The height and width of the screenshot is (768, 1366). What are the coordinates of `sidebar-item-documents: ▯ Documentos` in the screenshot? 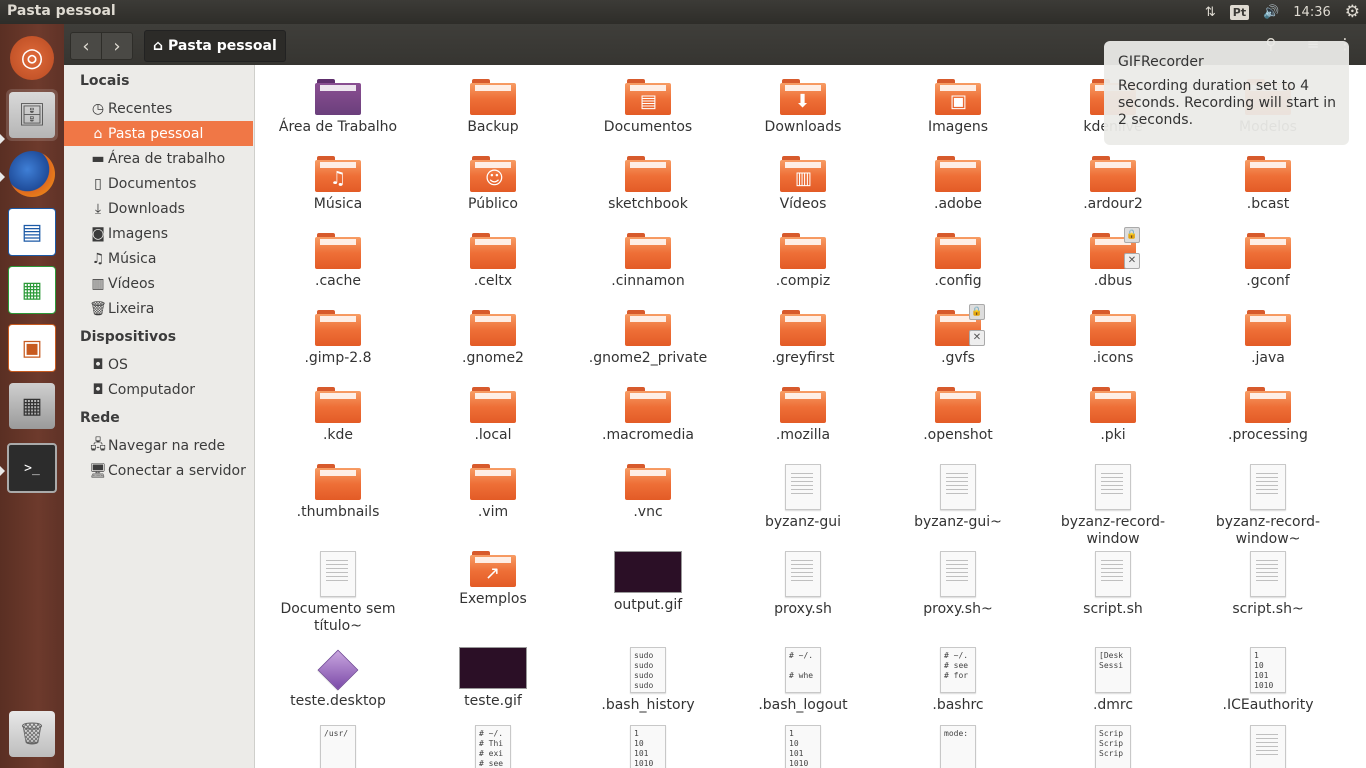 It's located at (158, 183).